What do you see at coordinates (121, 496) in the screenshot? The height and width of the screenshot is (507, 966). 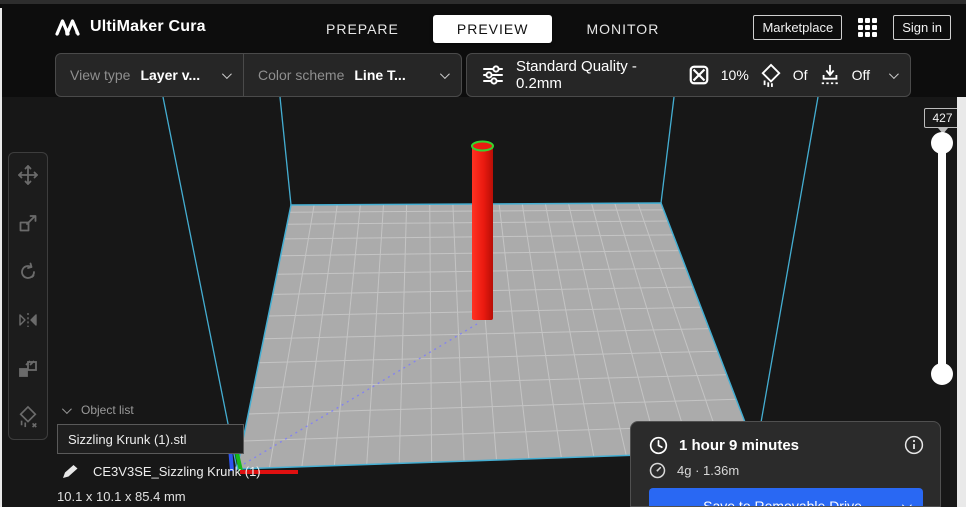 I see `model-dimensions: 10.1 x 10.1 x 85.4 mm` at bounding box center [121, 496].